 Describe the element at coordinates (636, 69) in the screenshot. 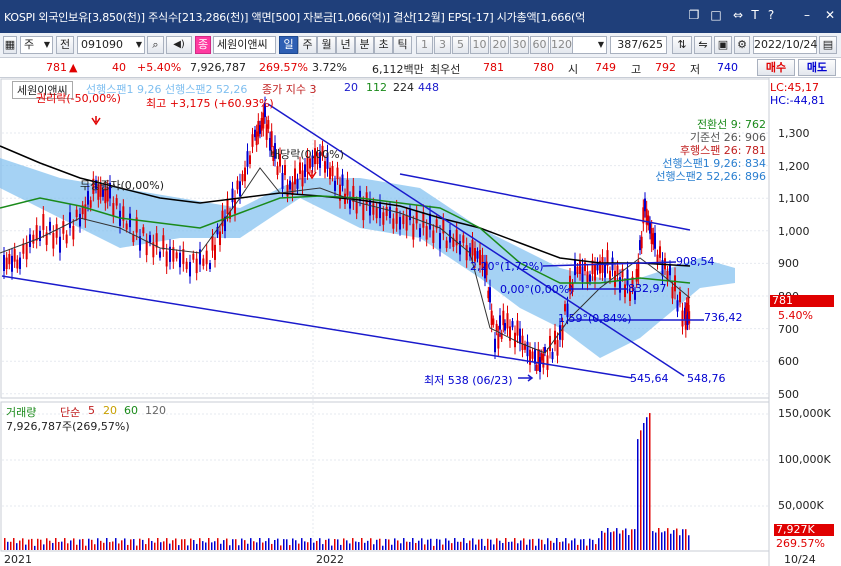

I see `high-label: 고` at that location.